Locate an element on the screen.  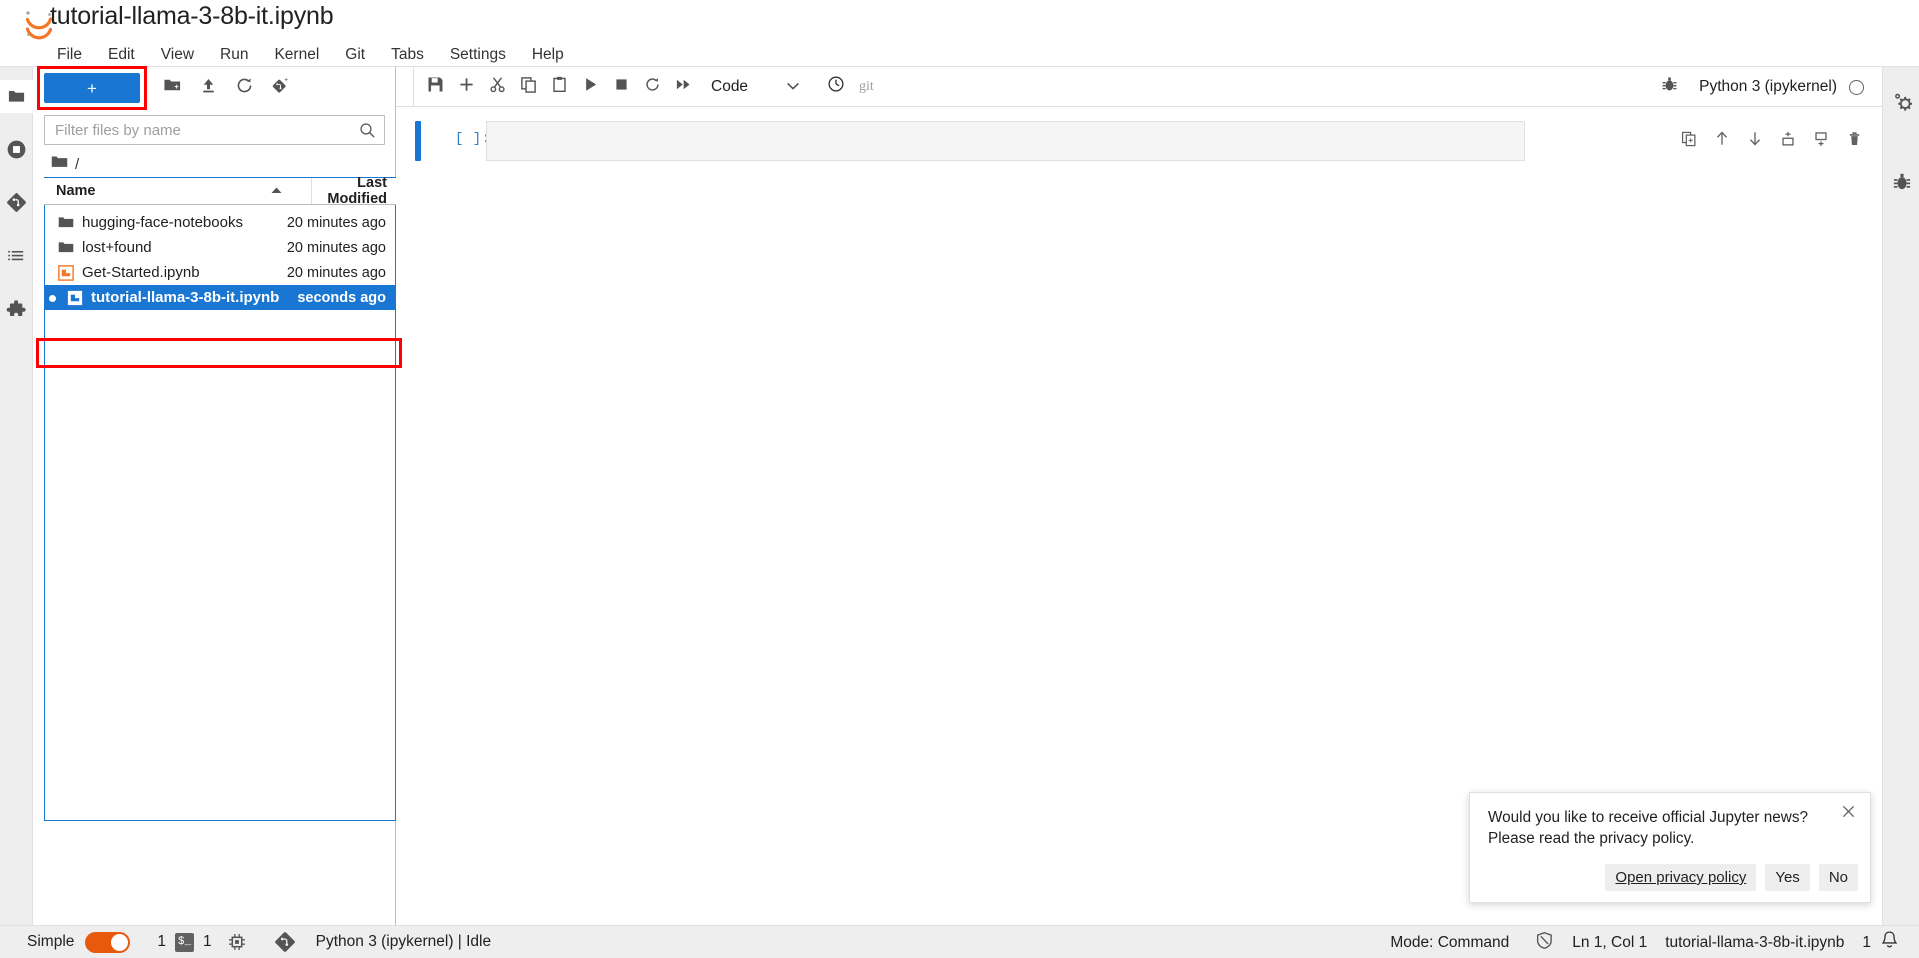
menu-help: Help is located at coordinates (548, 55).